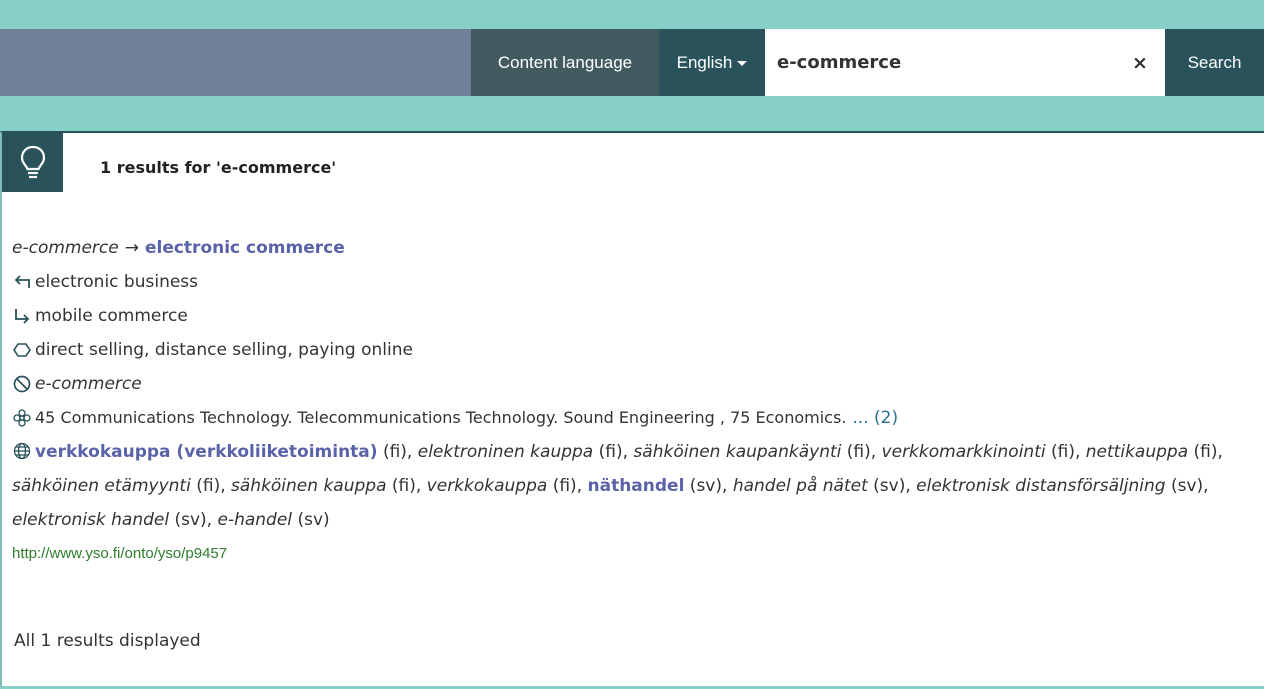 The width and height of the screenshot is (1264, 689). Describe the element at coordinates (637, 316) in the screenshot. I see `narrower-row: mobile commerce` at that location.